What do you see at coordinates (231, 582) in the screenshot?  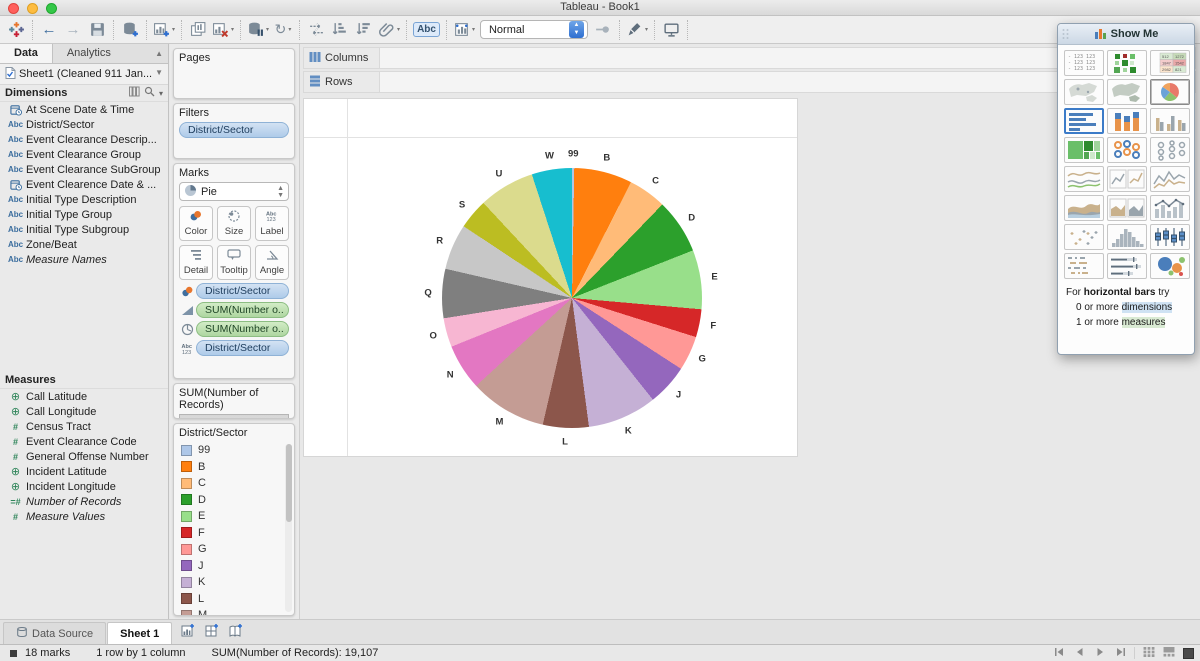 I see `legend-item-k: K` at bounding box center [231, 582].